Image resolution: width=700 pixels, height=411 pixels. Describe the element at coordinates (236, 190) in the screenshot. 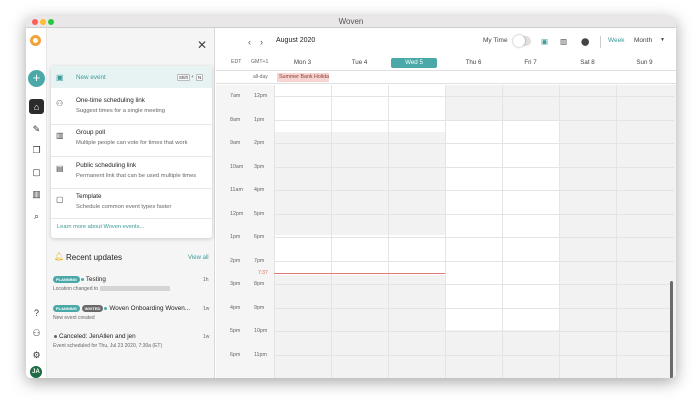

I see `hour-label-left: 11am` at that location.